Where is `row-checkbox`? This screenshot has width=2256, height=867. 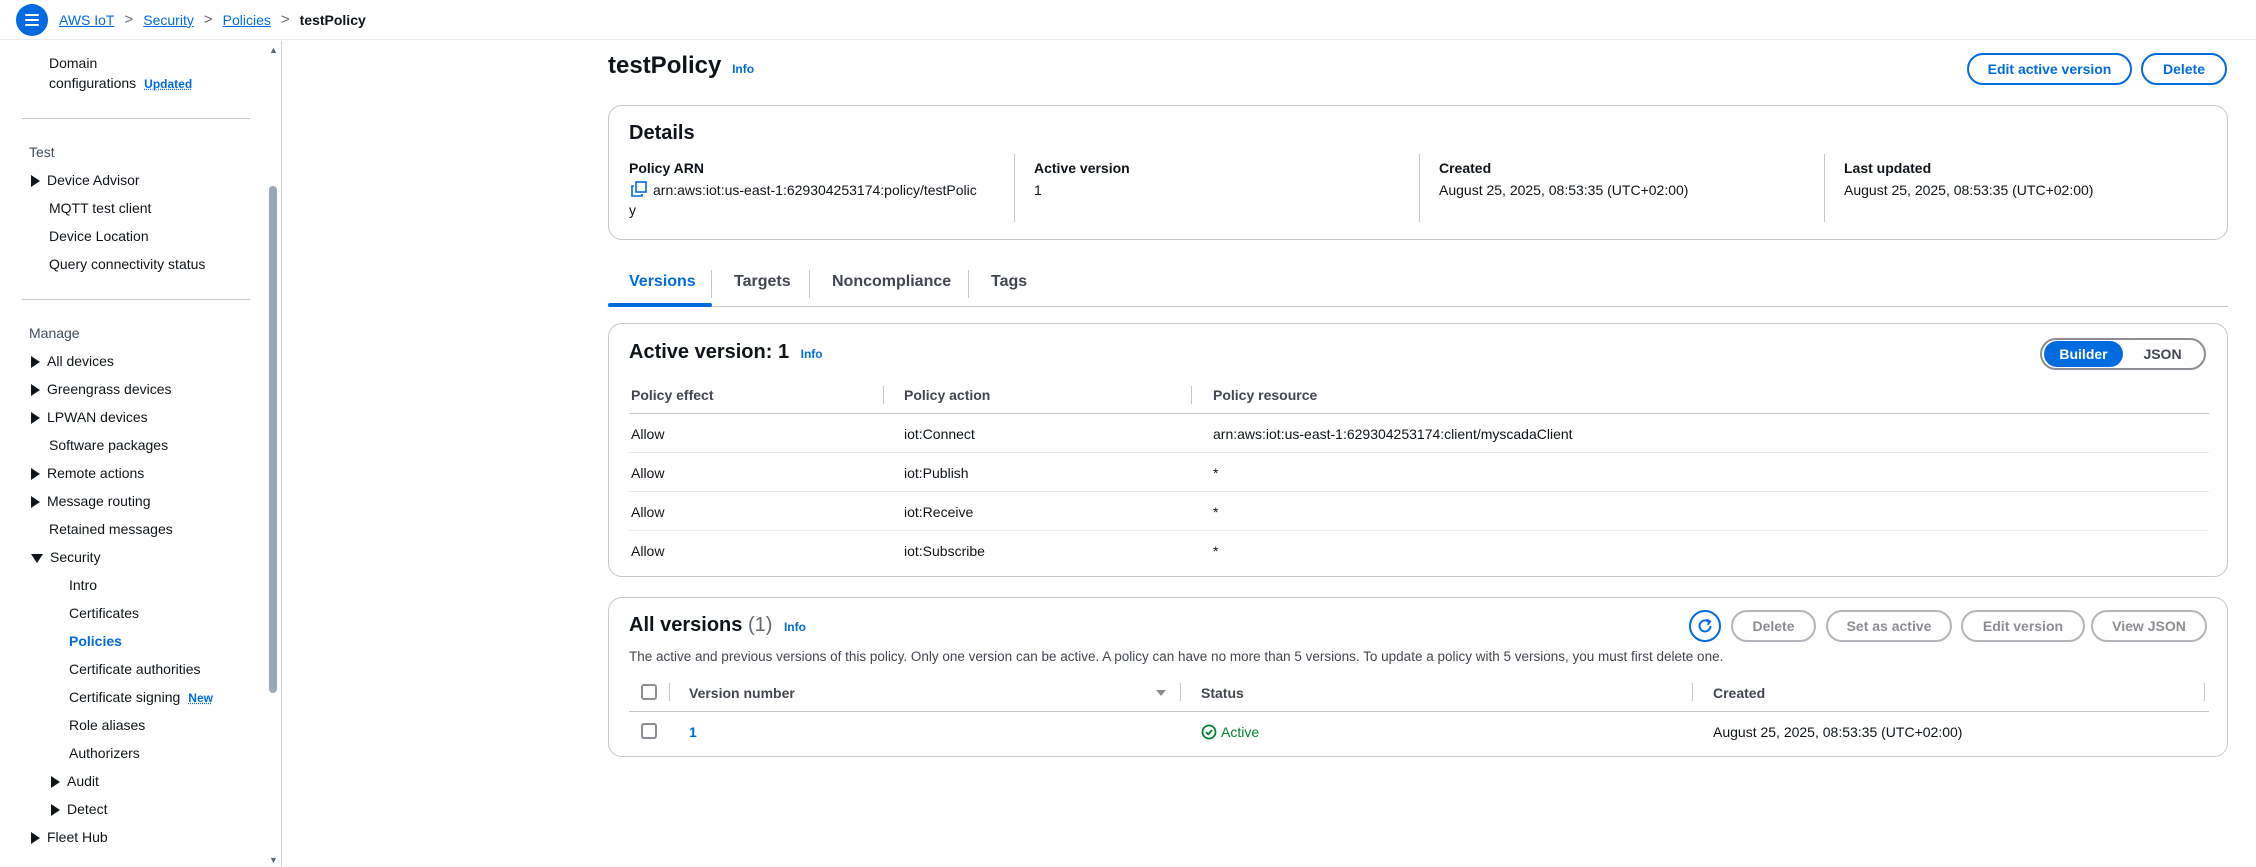
row-checkbox is located at coordinates (649, 731).